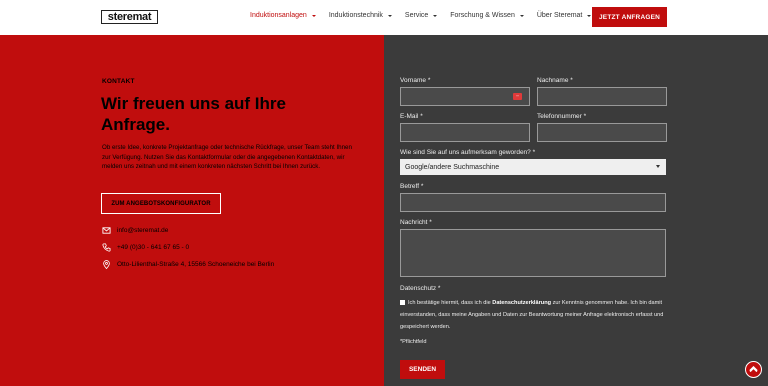  I want to click on map-pin-icon, so click(106, 264).